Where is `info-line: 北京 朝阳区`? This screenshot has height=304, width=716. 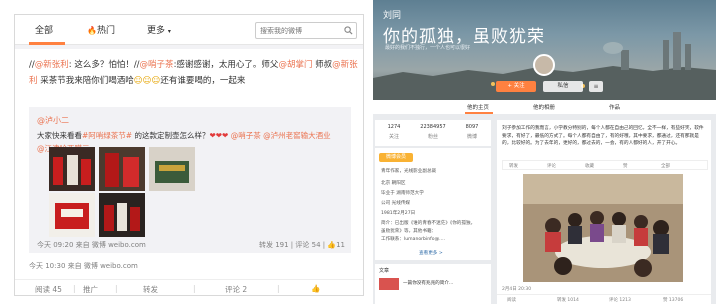
info-line: 北京 朝阳区 is located at coordinates (393, 183).